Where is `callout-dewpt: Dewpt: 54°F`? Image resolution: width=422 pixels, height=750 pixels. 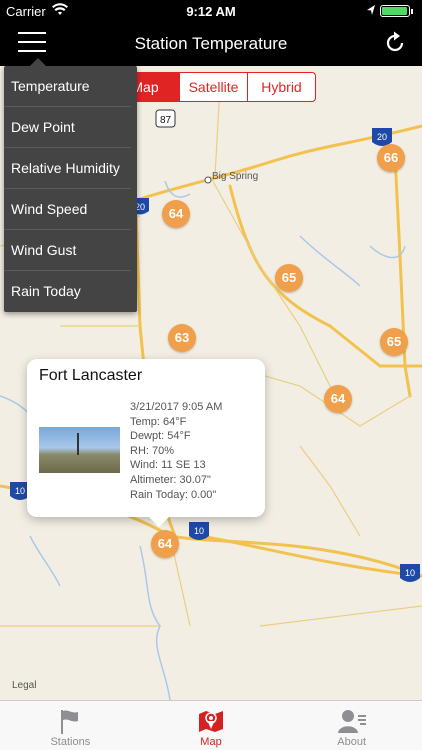 callout-dewpt: Dewpt: 54°F is located at coordinates (160, 436).